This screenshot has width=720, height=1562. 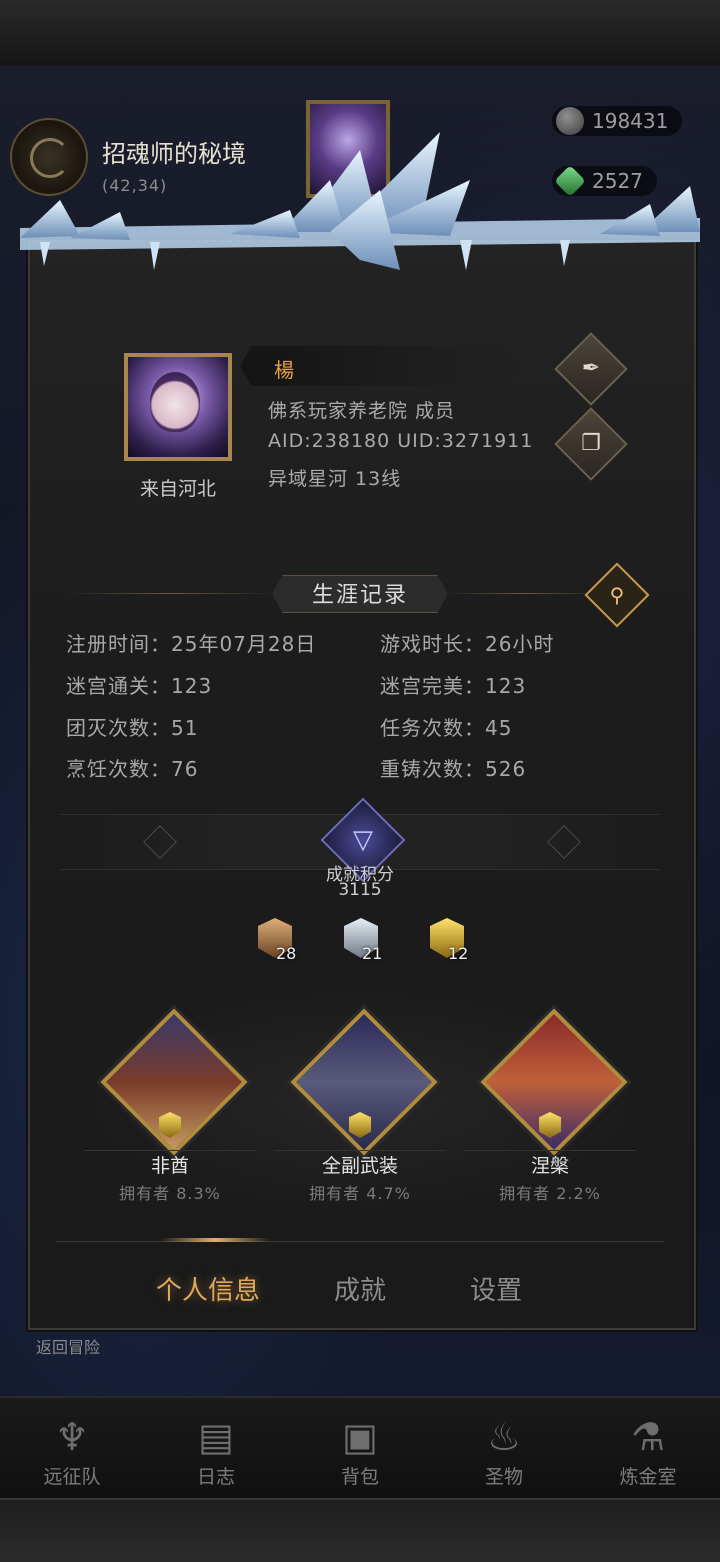 I want to click on achievement-name: 全副武装, so click(x=359, y=1166).